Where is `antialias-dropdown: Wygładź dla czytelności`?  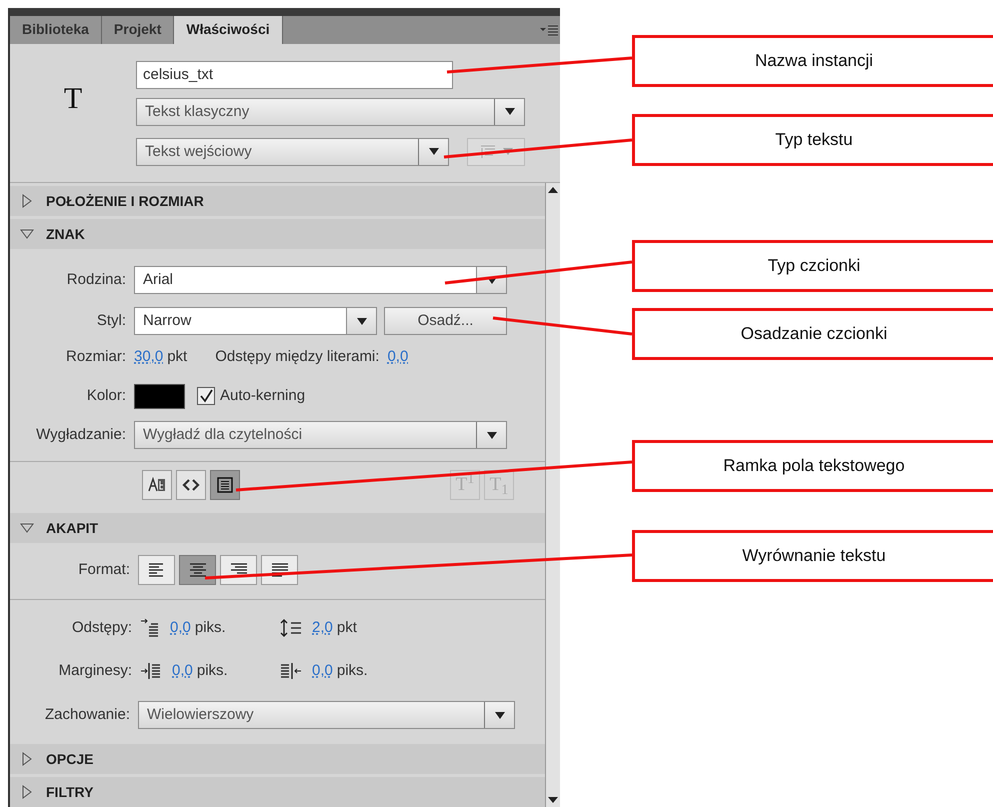 antialias-dropdown: Wygładź dla czytelności is located at coordinates (320, 435).